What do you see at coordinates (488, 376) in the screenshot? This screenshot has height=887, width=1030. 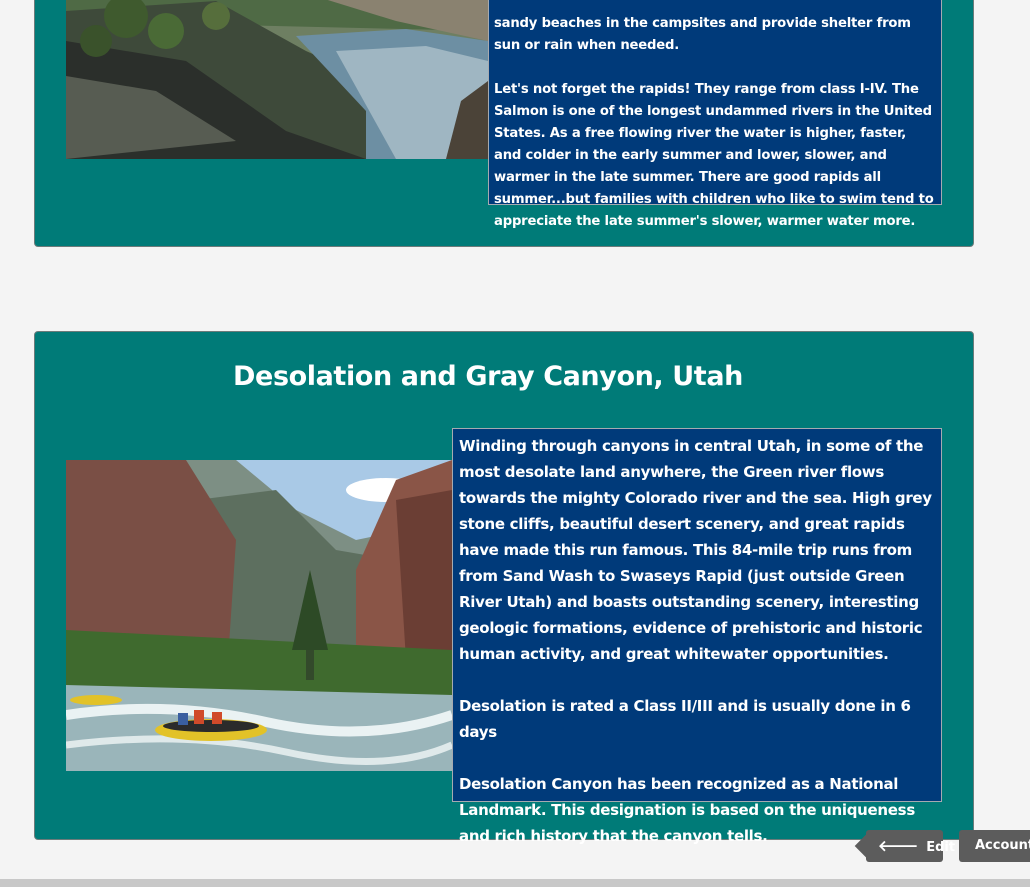 I see `section-title: Desolation and Gray Canyon, Utah` at bounding box center [488, 376].